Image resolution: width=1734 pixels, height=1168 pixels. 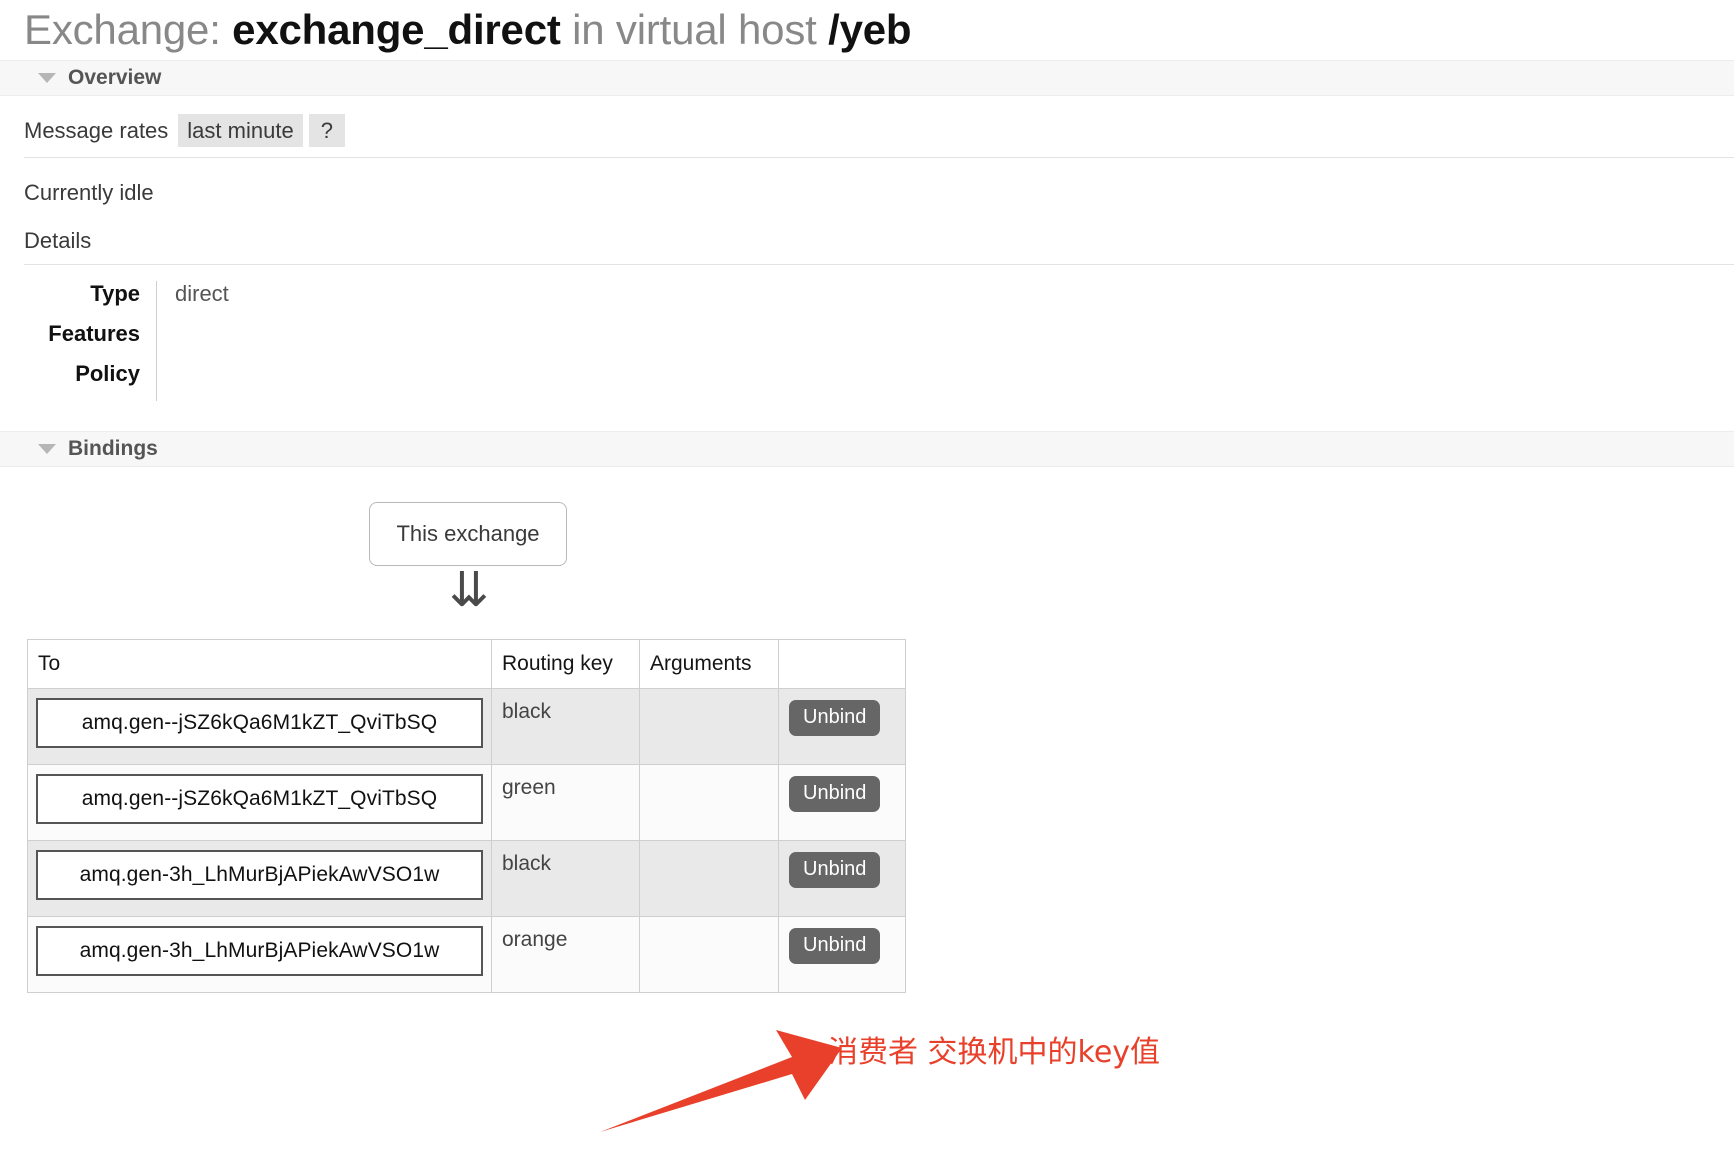 What do you see at coordinates (202, 294) in the screenshot?
I see `details-value: direct` at bounding box center [202, 294].